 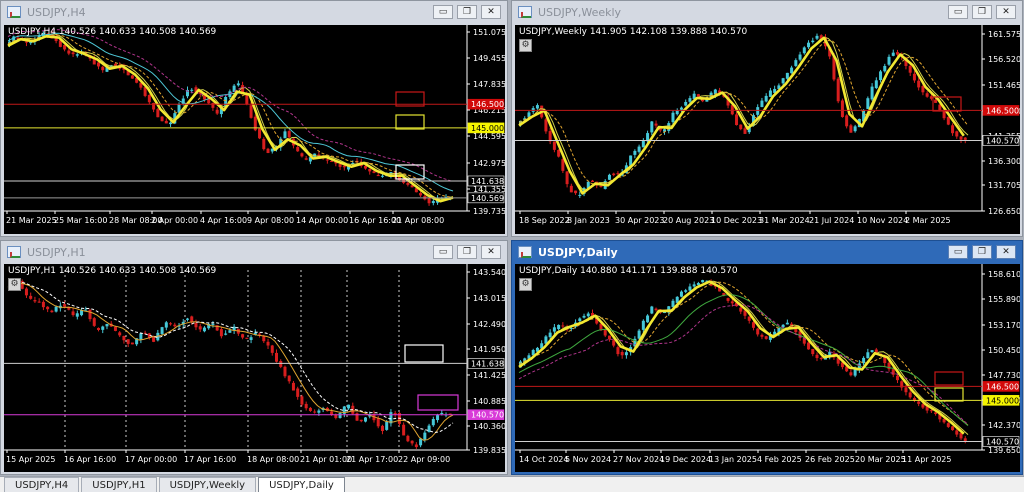 I want to click on price-tick-label: 142.975, so click(x=489, y=163).